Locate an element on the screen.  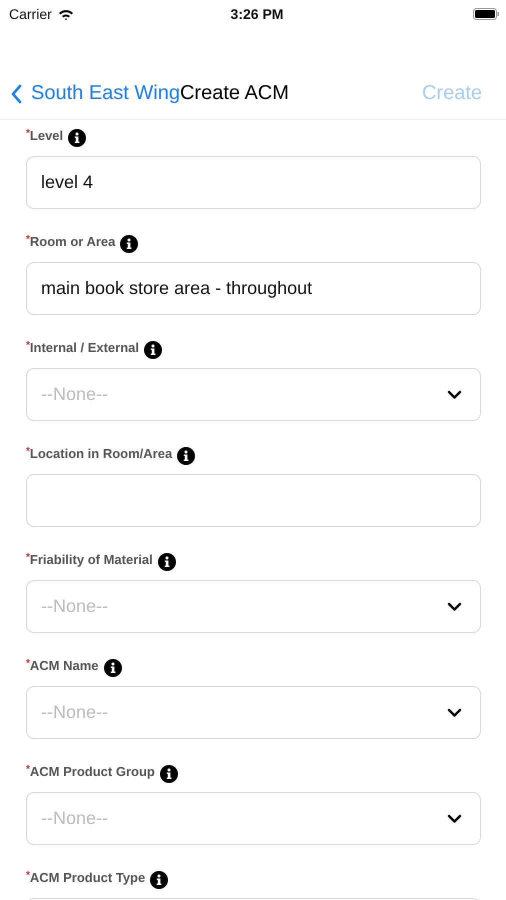
screen-title: Create ACM is located at coordinates (234, 93).